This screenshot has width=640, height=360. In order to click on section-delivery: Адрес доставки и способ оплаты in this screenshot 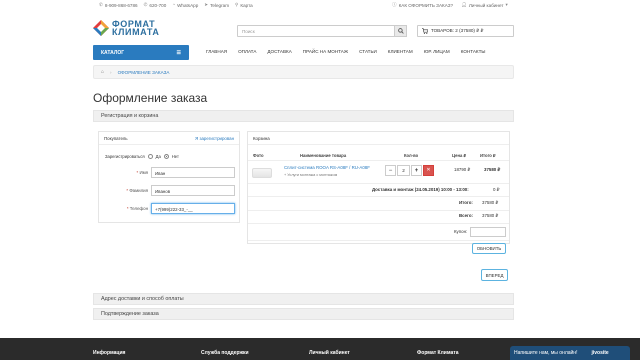, I will do `click(303, 299)`.